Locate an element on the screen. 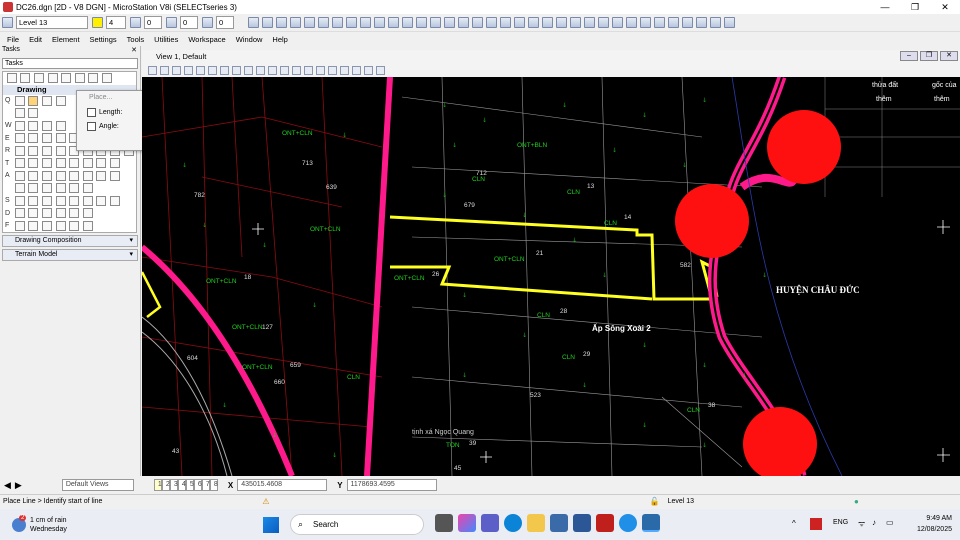  word-icon is located at coordinates (581, 523).